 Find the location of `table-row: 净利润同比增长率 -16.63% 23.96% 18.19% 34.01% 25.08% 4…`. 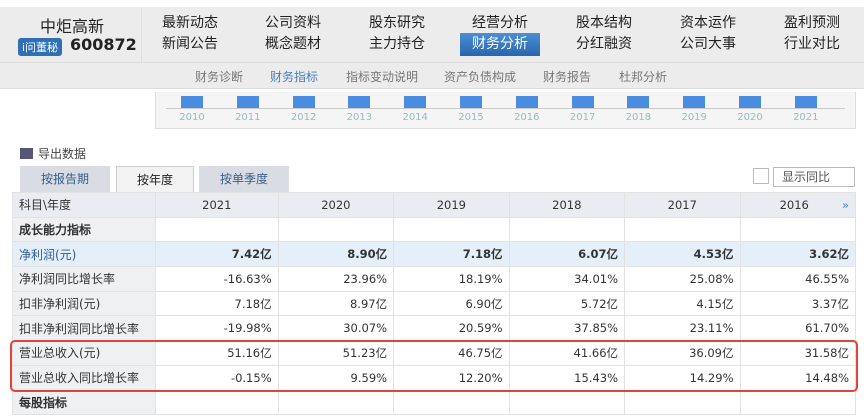

table-row: 净利润同比增长率 -16.63% 23.96% 18.19% 34.01% 25.08% 4… is located at coordinates (434, 279).